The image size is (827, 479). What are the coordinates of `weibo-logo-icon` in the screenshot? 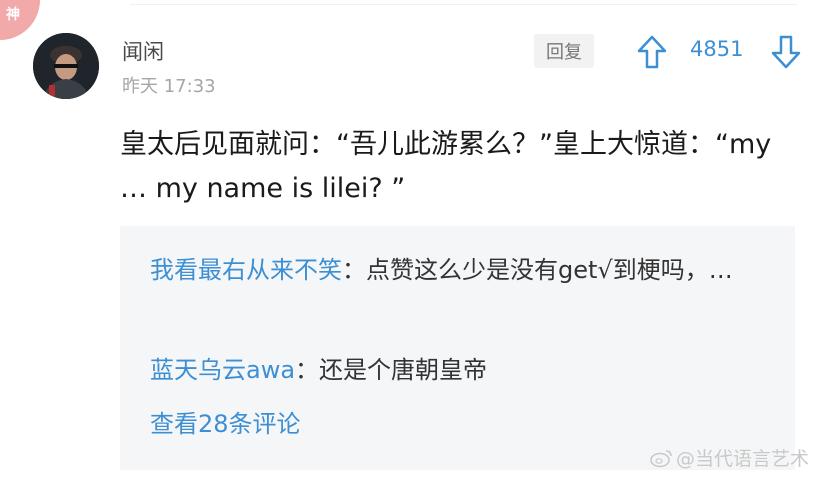 It's located at (661, 458).